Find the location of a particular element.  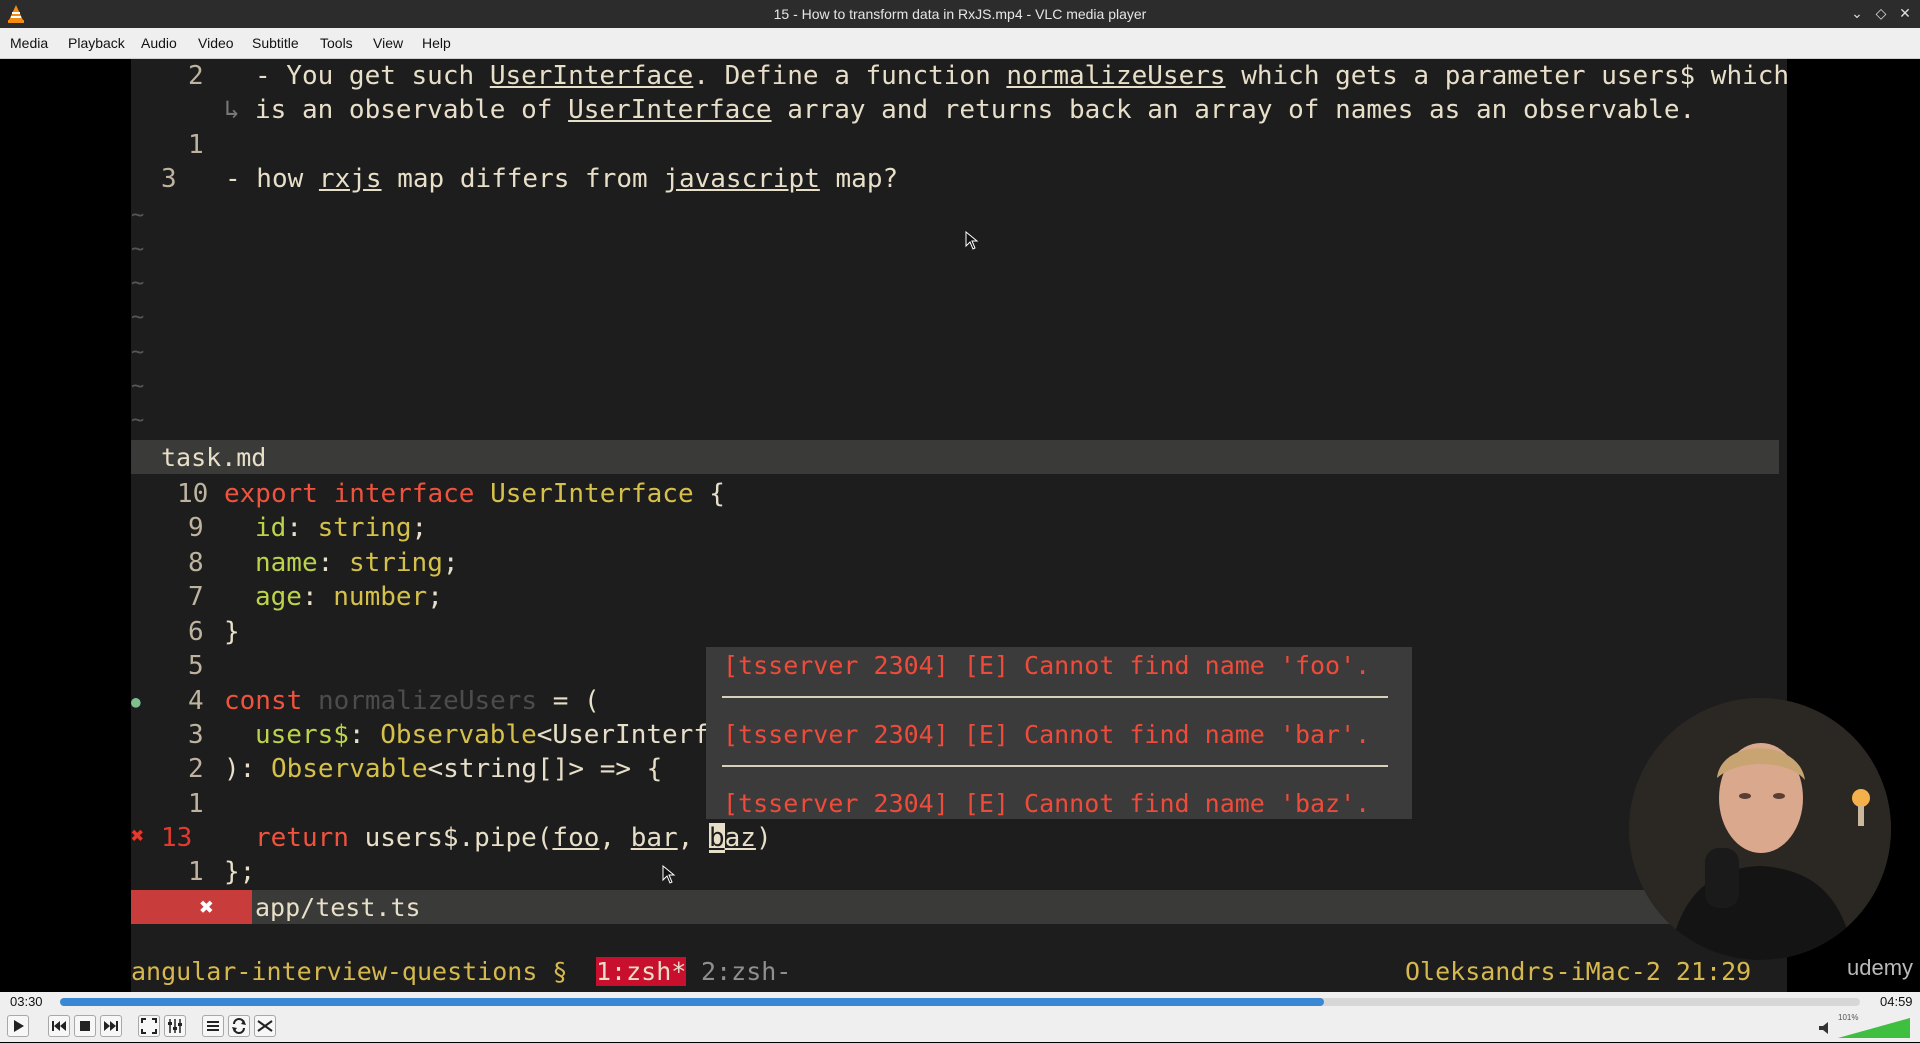

line-number: 6 is located at coordinates (196, 632).